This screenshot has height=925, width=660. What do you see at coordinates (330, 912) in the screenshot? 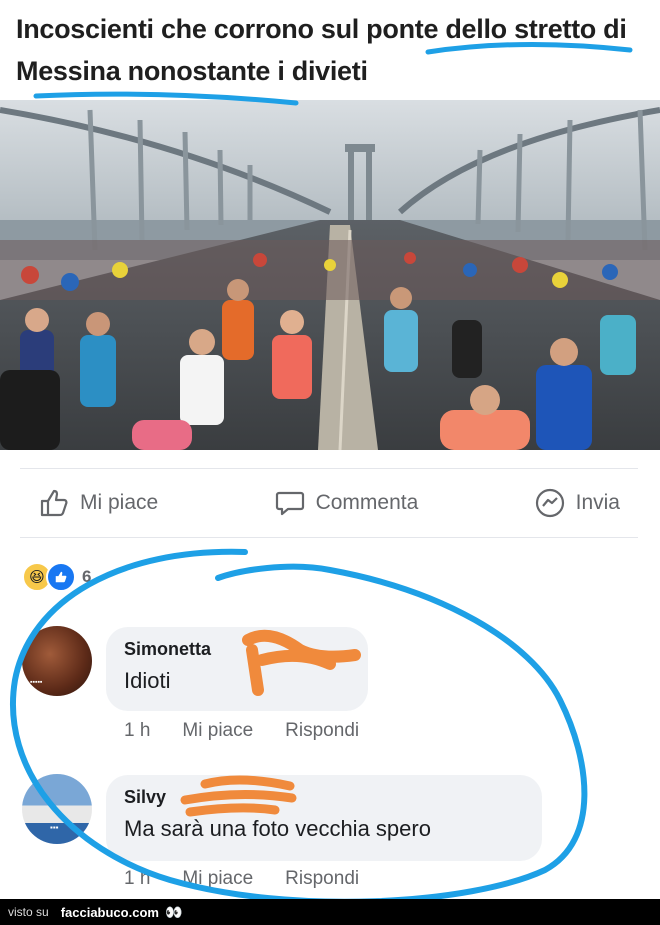
I see `watermark-footer: visto su facciabuco.com 👀` at bounding box center [330, 912].